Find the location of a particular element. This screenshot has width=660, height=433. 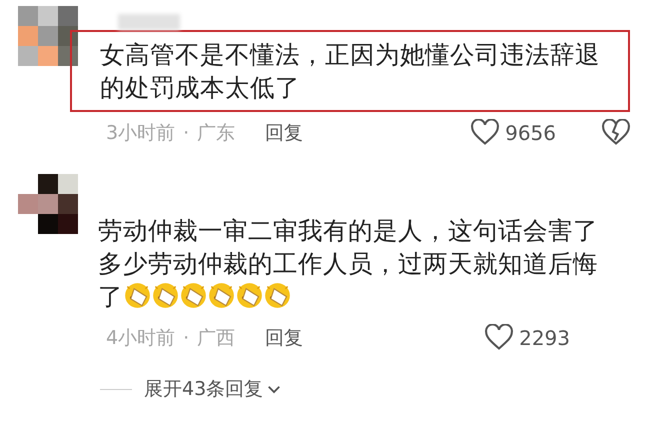

like-count: 9656 is located at coordinates (530, 133).